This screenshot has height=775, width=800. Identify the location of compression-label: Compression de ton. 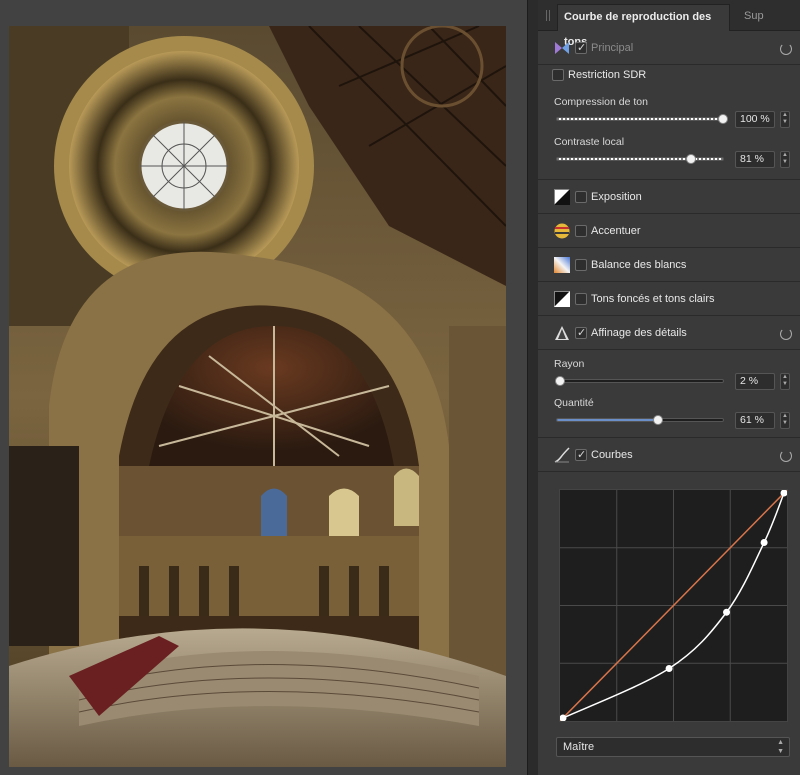
(601, 102).